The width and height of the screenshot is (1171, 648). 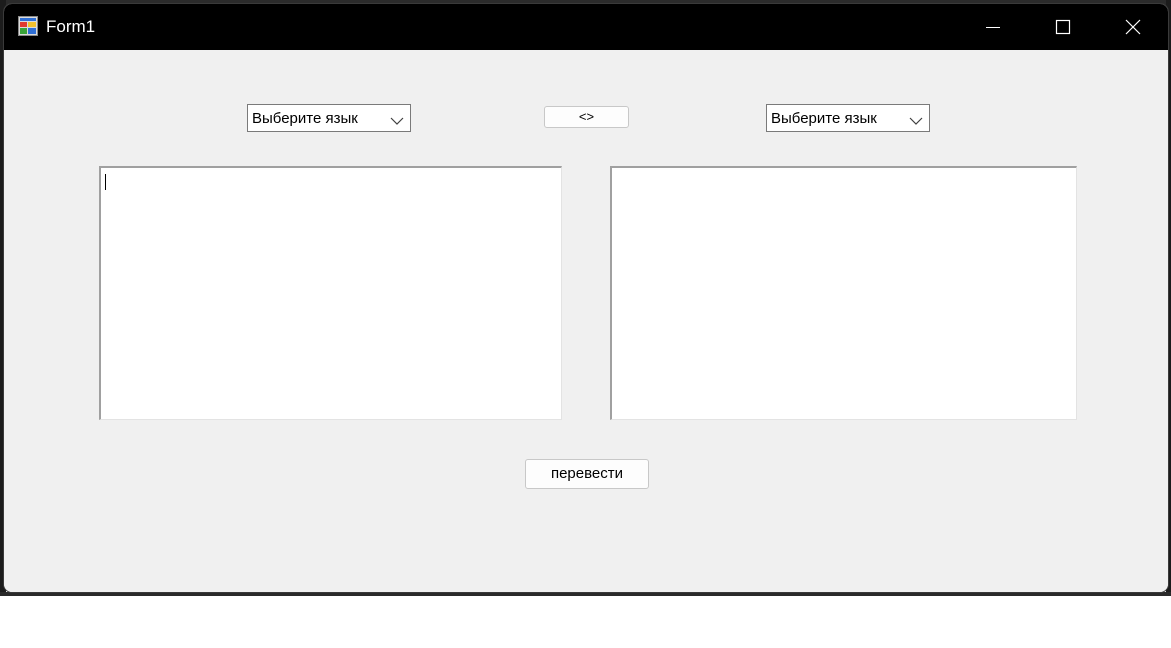 I want to click on source-language-select: Выберите язык, so click(x=329, y=118).